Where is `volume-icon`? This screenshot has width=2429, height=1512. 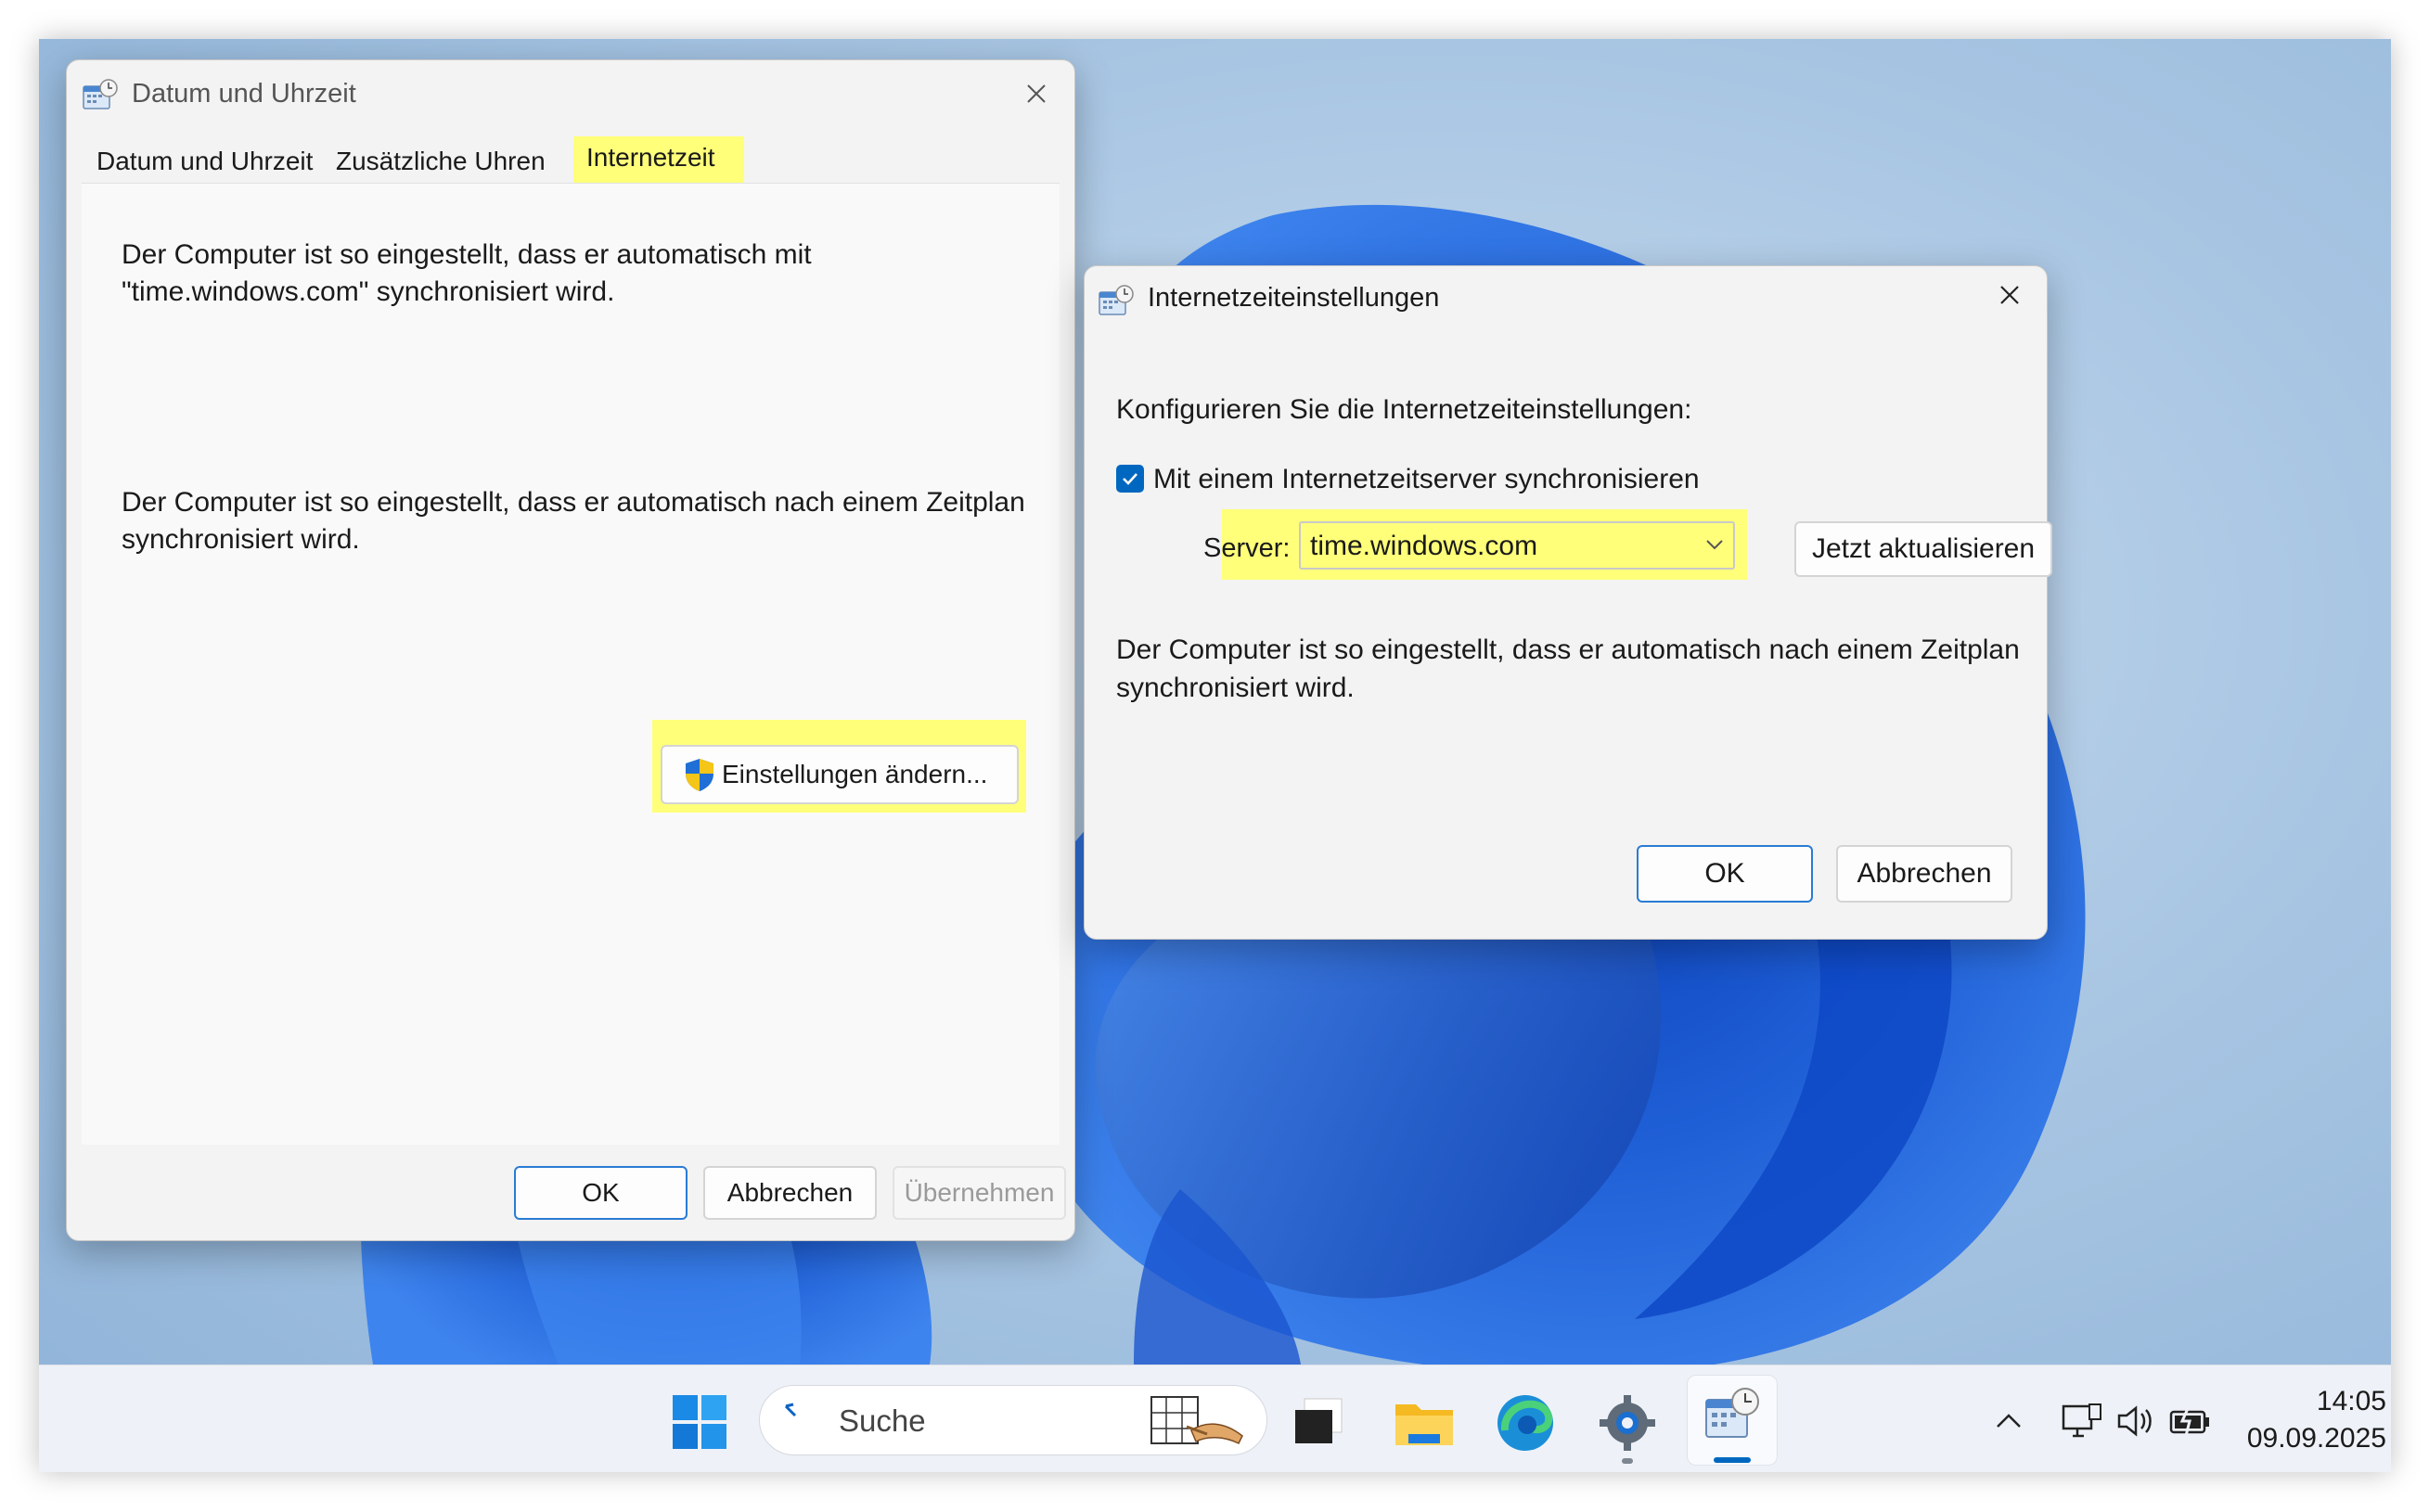
volume-icon is located at coordinates (2136, 1421).